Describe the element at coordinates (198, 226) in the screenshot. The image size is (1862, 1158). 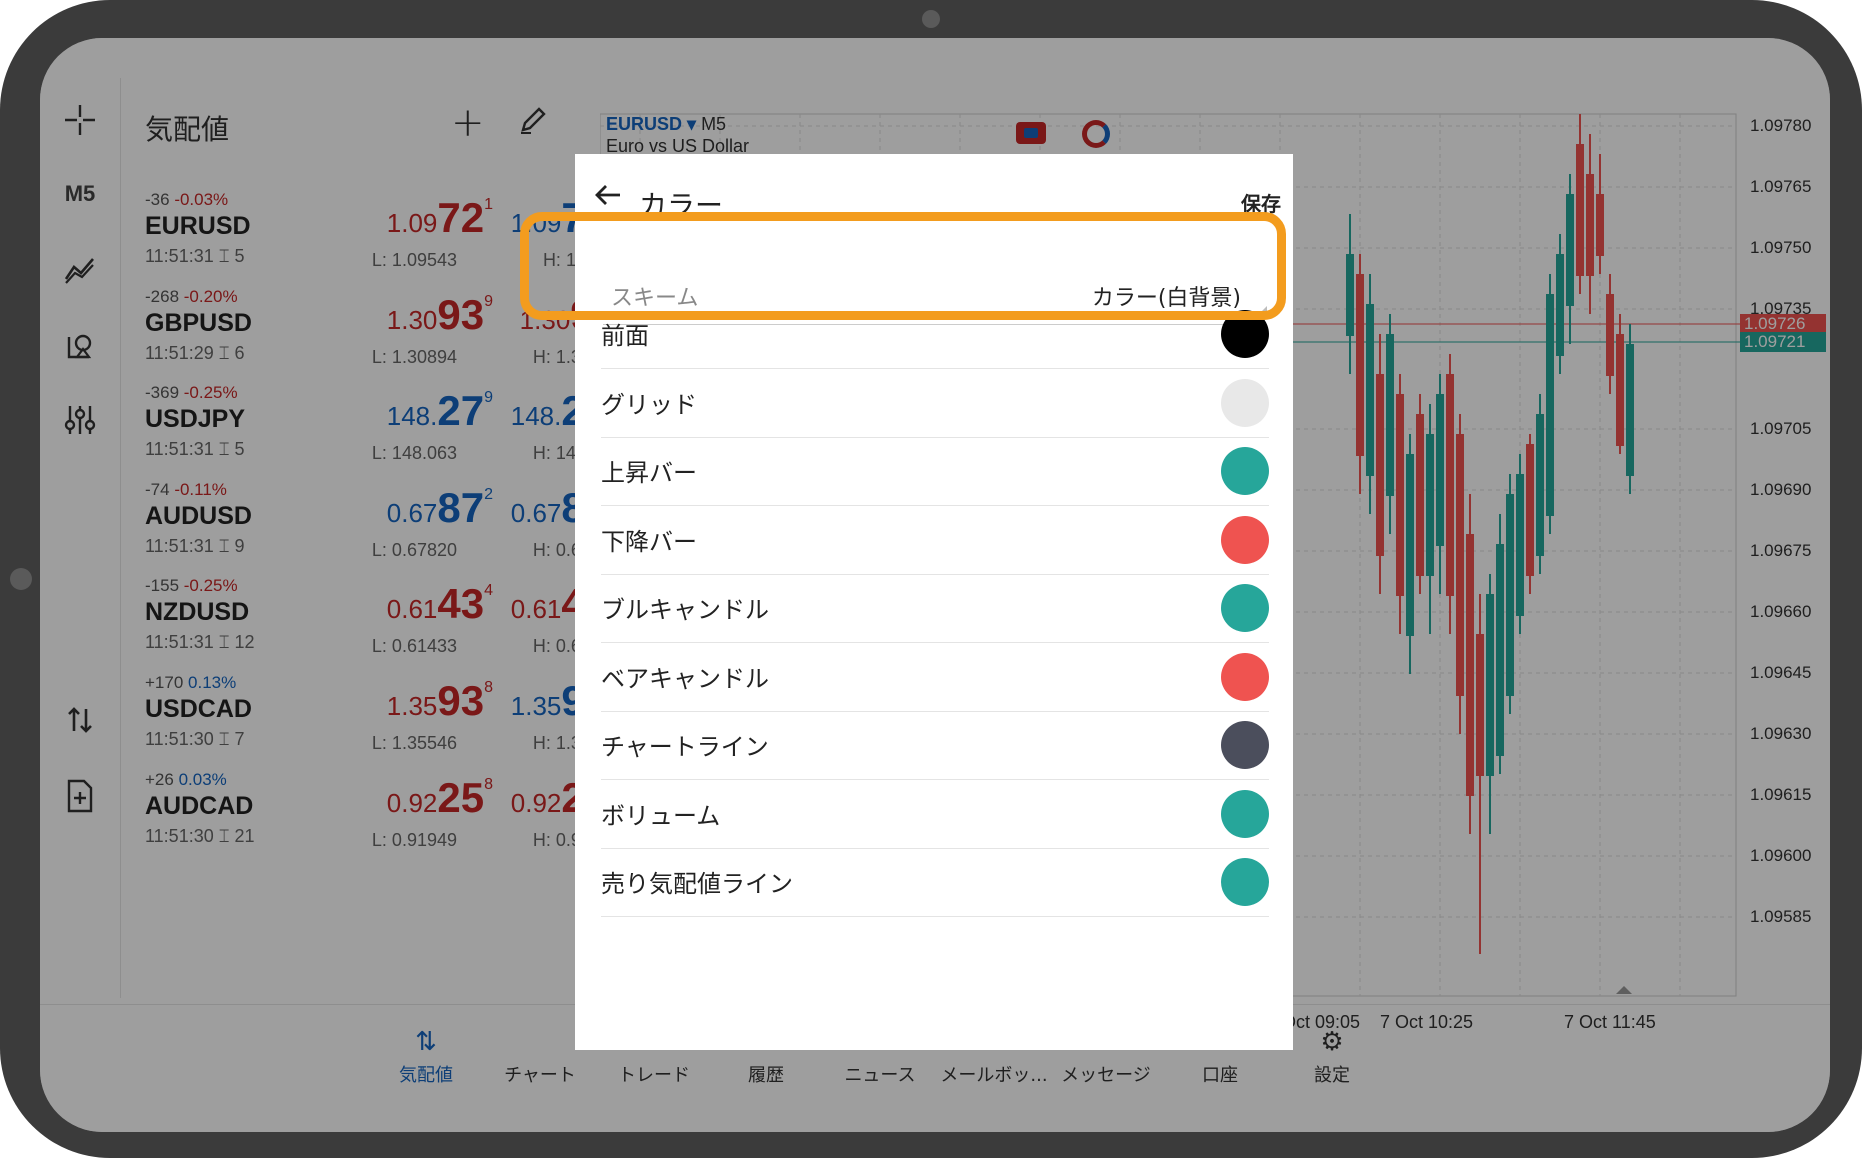
I see `symbol-name: EURUSD` at that location.